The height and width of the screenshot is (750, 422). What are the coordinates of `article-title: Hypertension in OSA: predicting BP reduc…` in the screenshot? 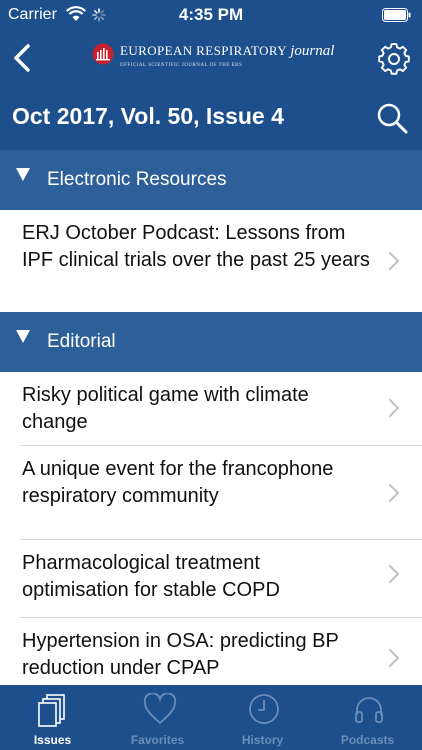 It's located at (180, 654).